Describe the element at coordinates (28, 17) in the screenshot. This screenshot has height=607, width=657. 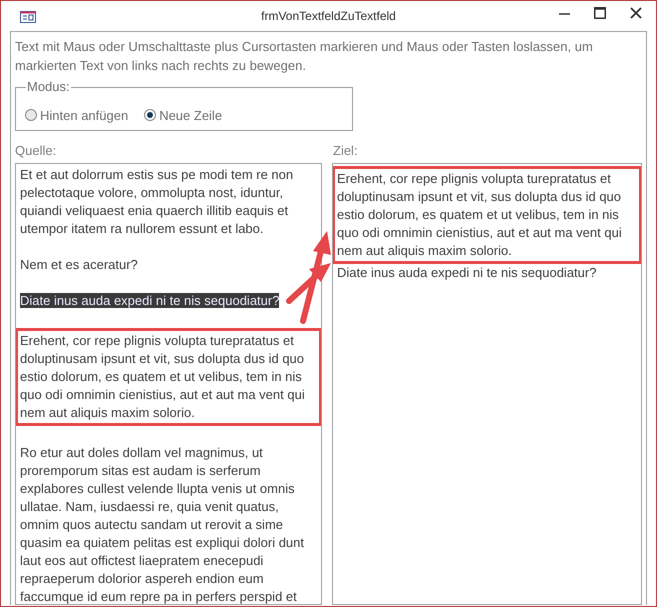
I see `form-icon` at that location.